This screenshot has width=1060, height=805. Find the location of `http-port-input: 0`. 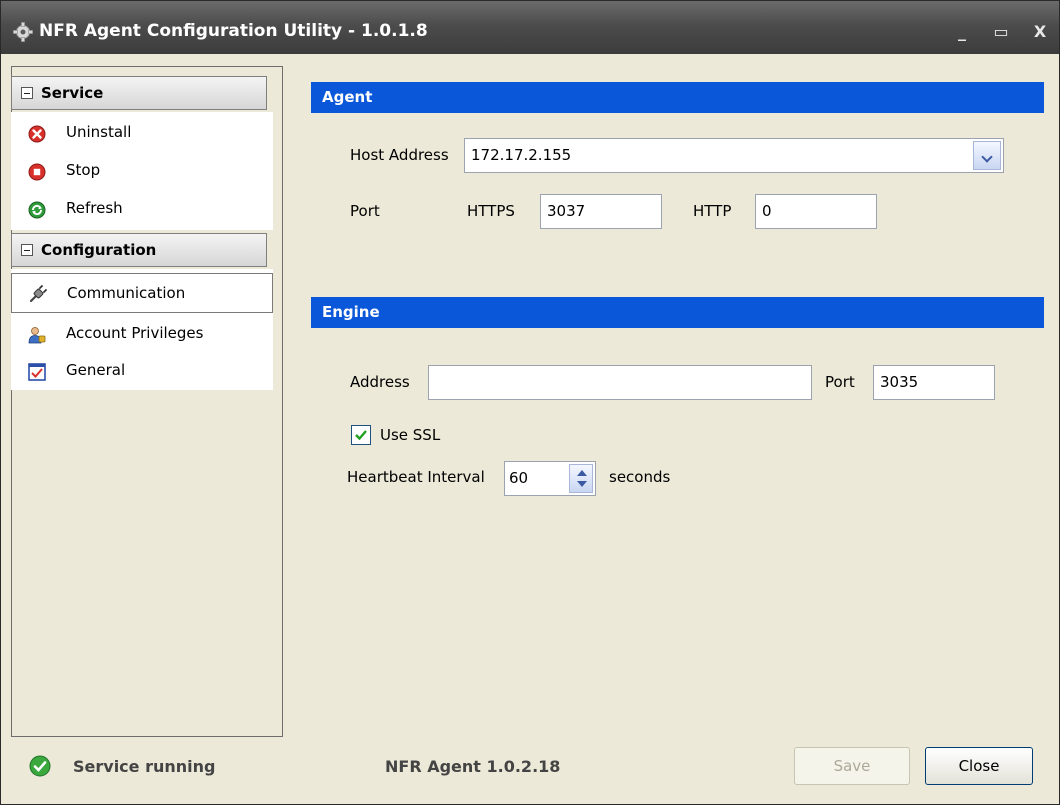

http-port-input: 0 is located at coordinates (816, 211).